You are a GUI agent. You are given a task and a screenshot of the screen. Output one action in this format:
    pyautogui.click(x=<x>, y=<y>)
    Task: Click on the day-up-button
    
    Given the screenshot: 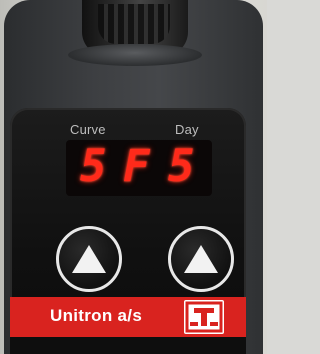 What is the action you would take?
    pyautogui.click(x=201, y=259)
    